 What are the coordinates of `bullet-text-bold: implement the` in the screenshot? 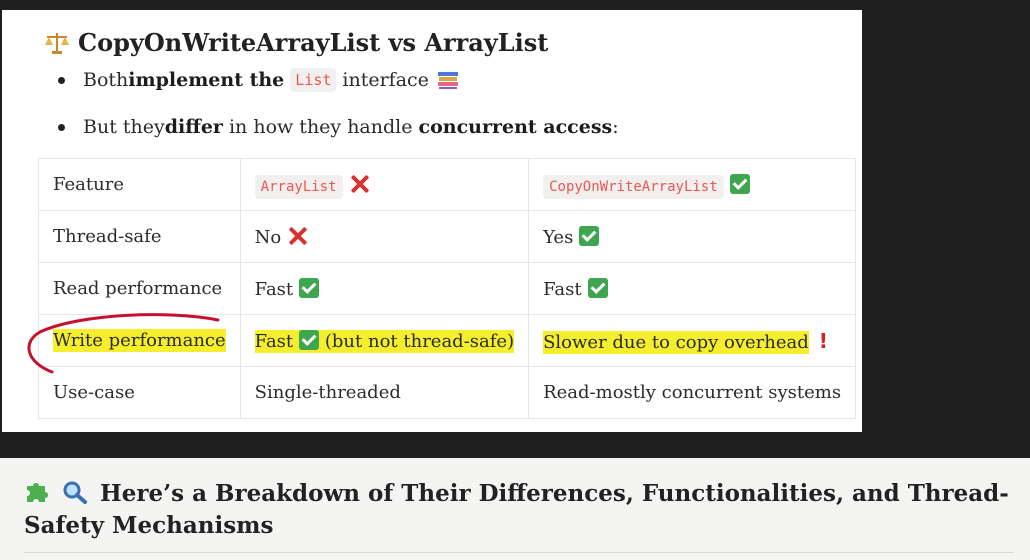 It's located at (206, 80).